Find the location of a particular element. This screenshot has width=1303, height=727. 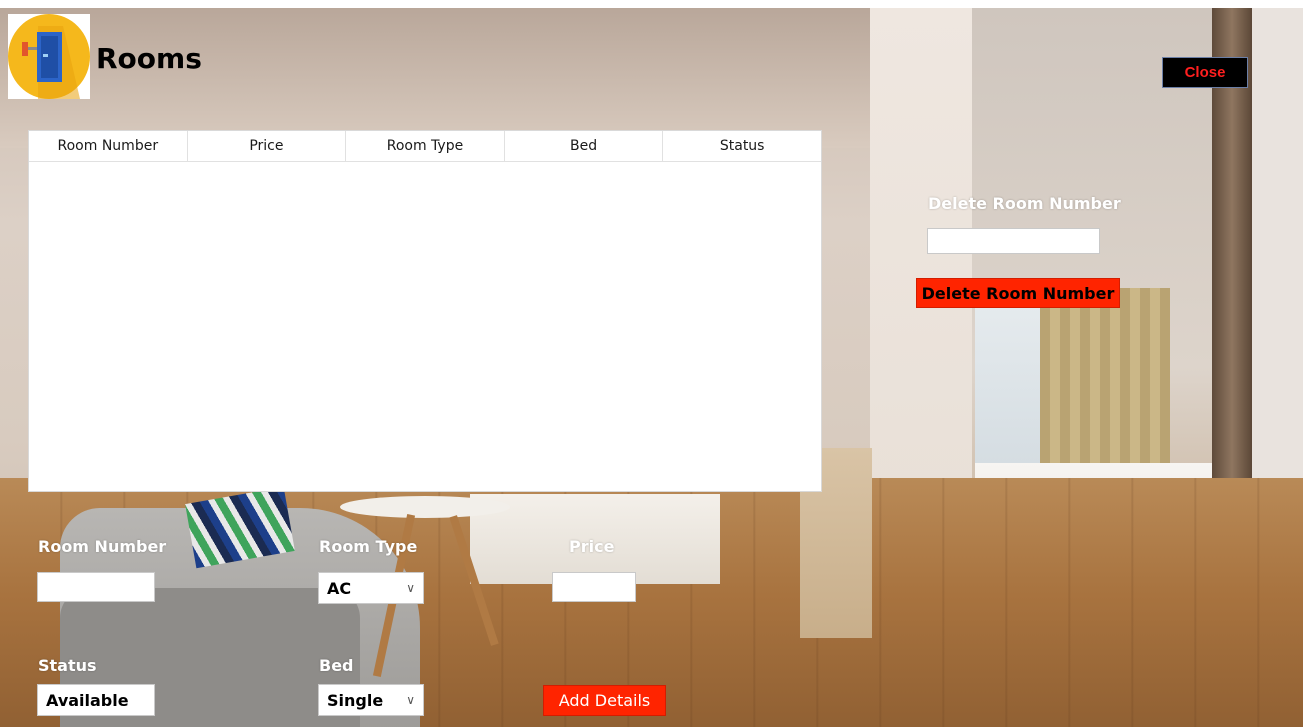

bed-value: Single is located at coordinates (355, 700).